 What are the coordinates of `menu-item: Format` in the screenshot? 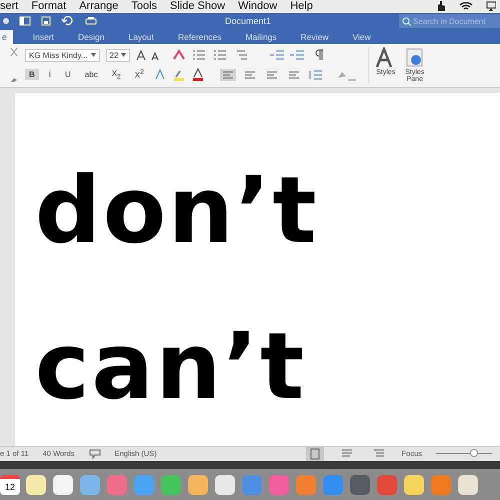 It's located at (48, 6).